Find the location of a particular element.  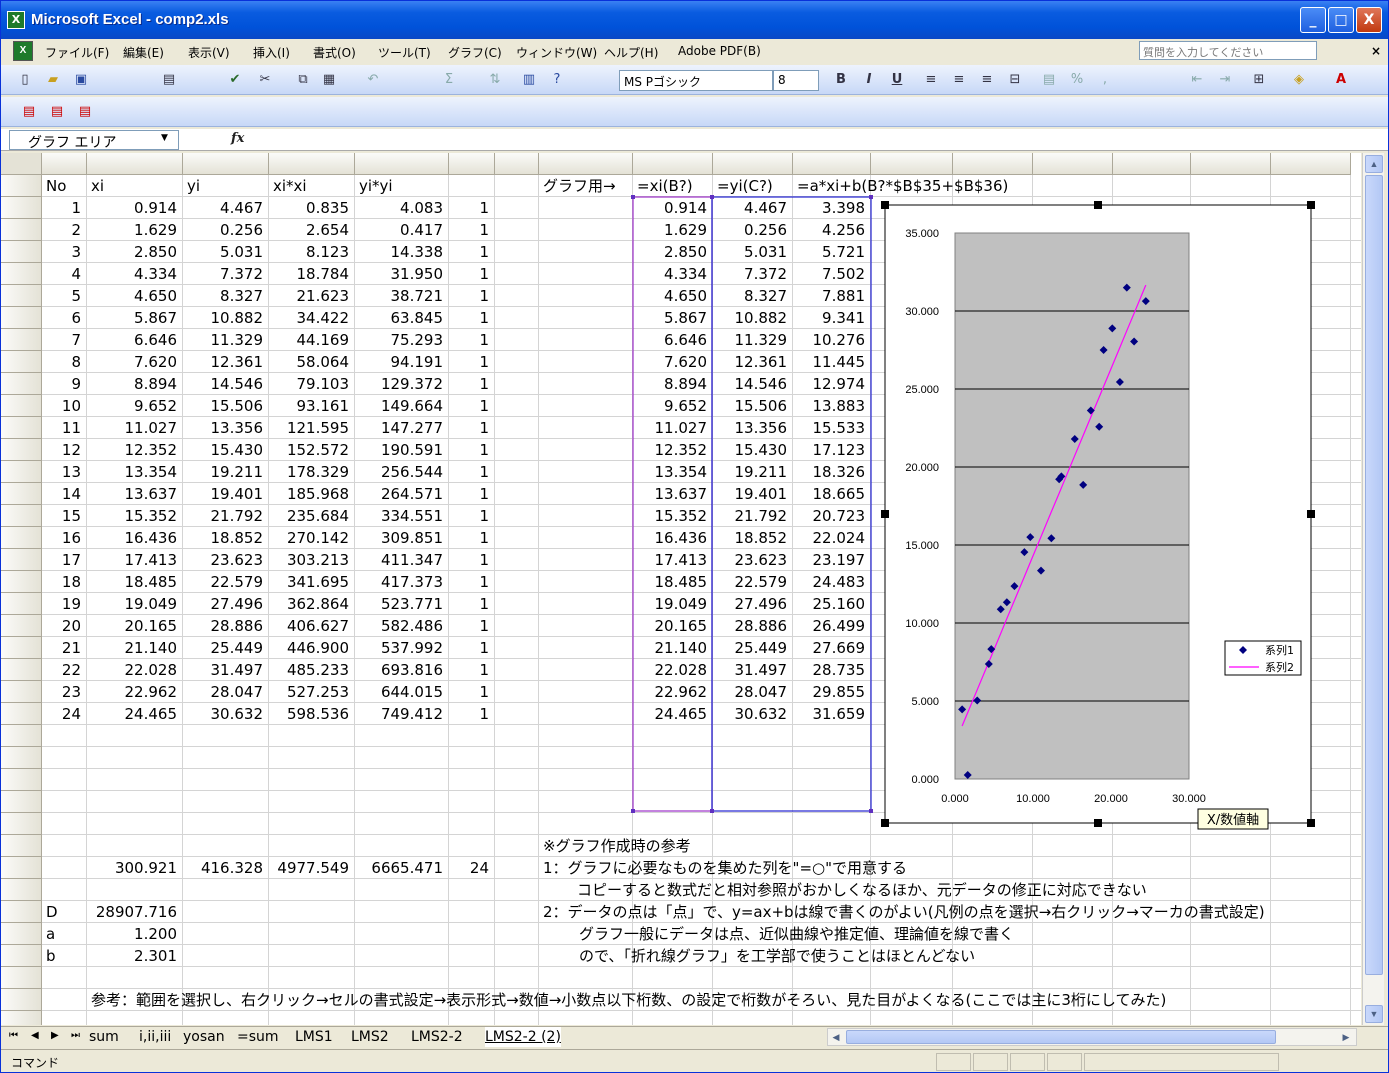

italic-button: I is located at coordinates (869, 80).